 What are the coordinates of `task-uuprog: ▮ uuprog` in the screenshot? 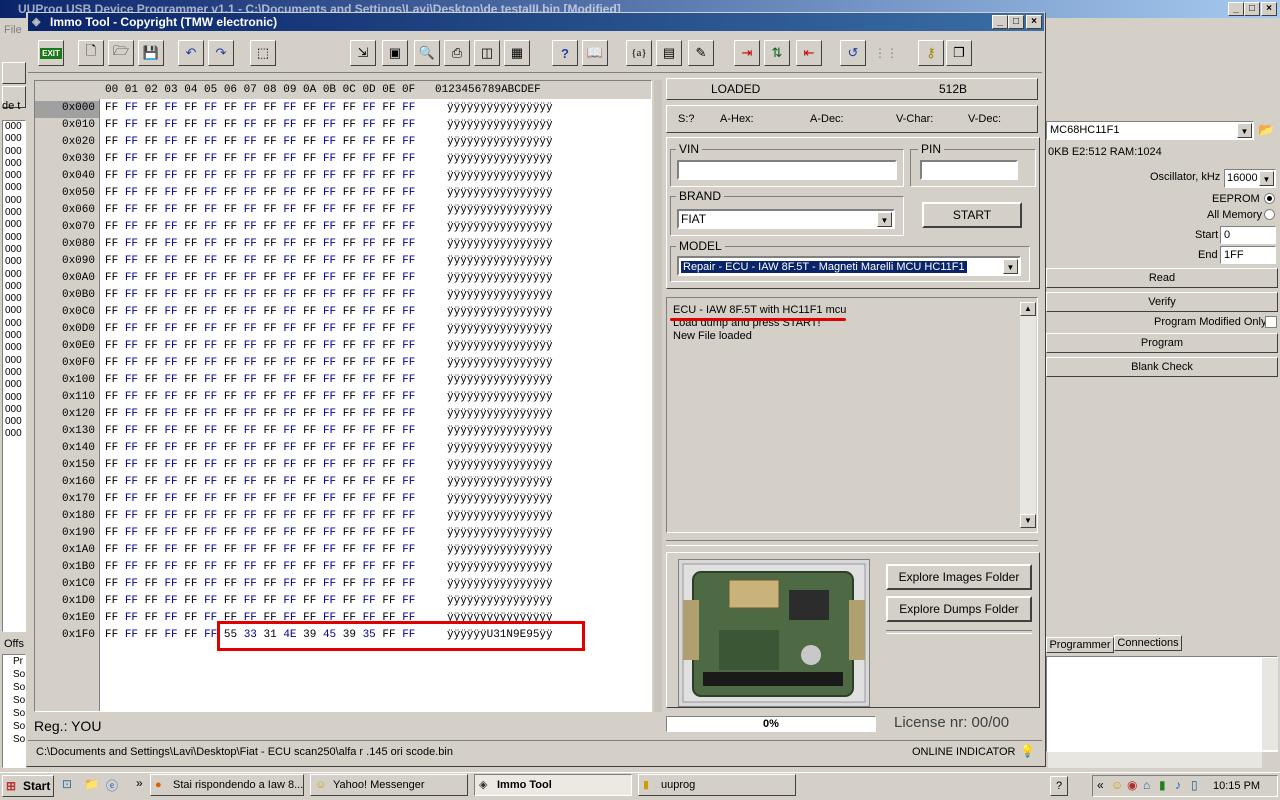 It's located at (717, 785).